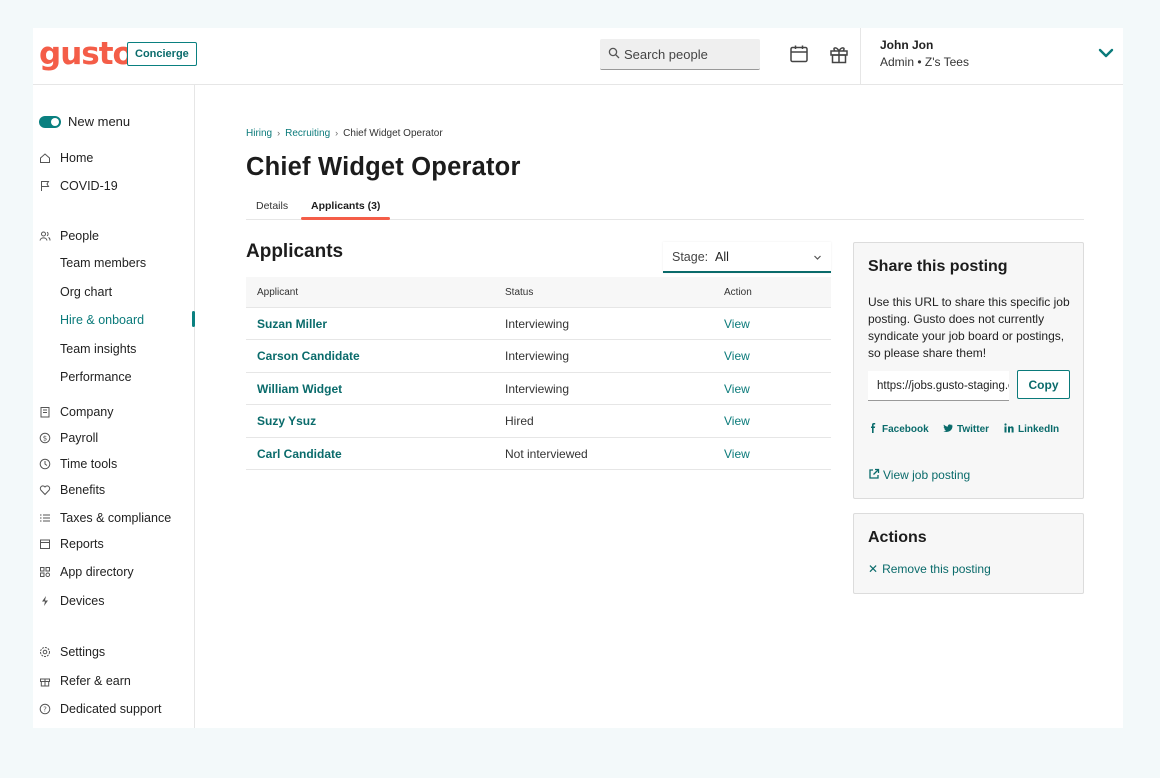  I want to click on external-link-icon, so click(874, 473).